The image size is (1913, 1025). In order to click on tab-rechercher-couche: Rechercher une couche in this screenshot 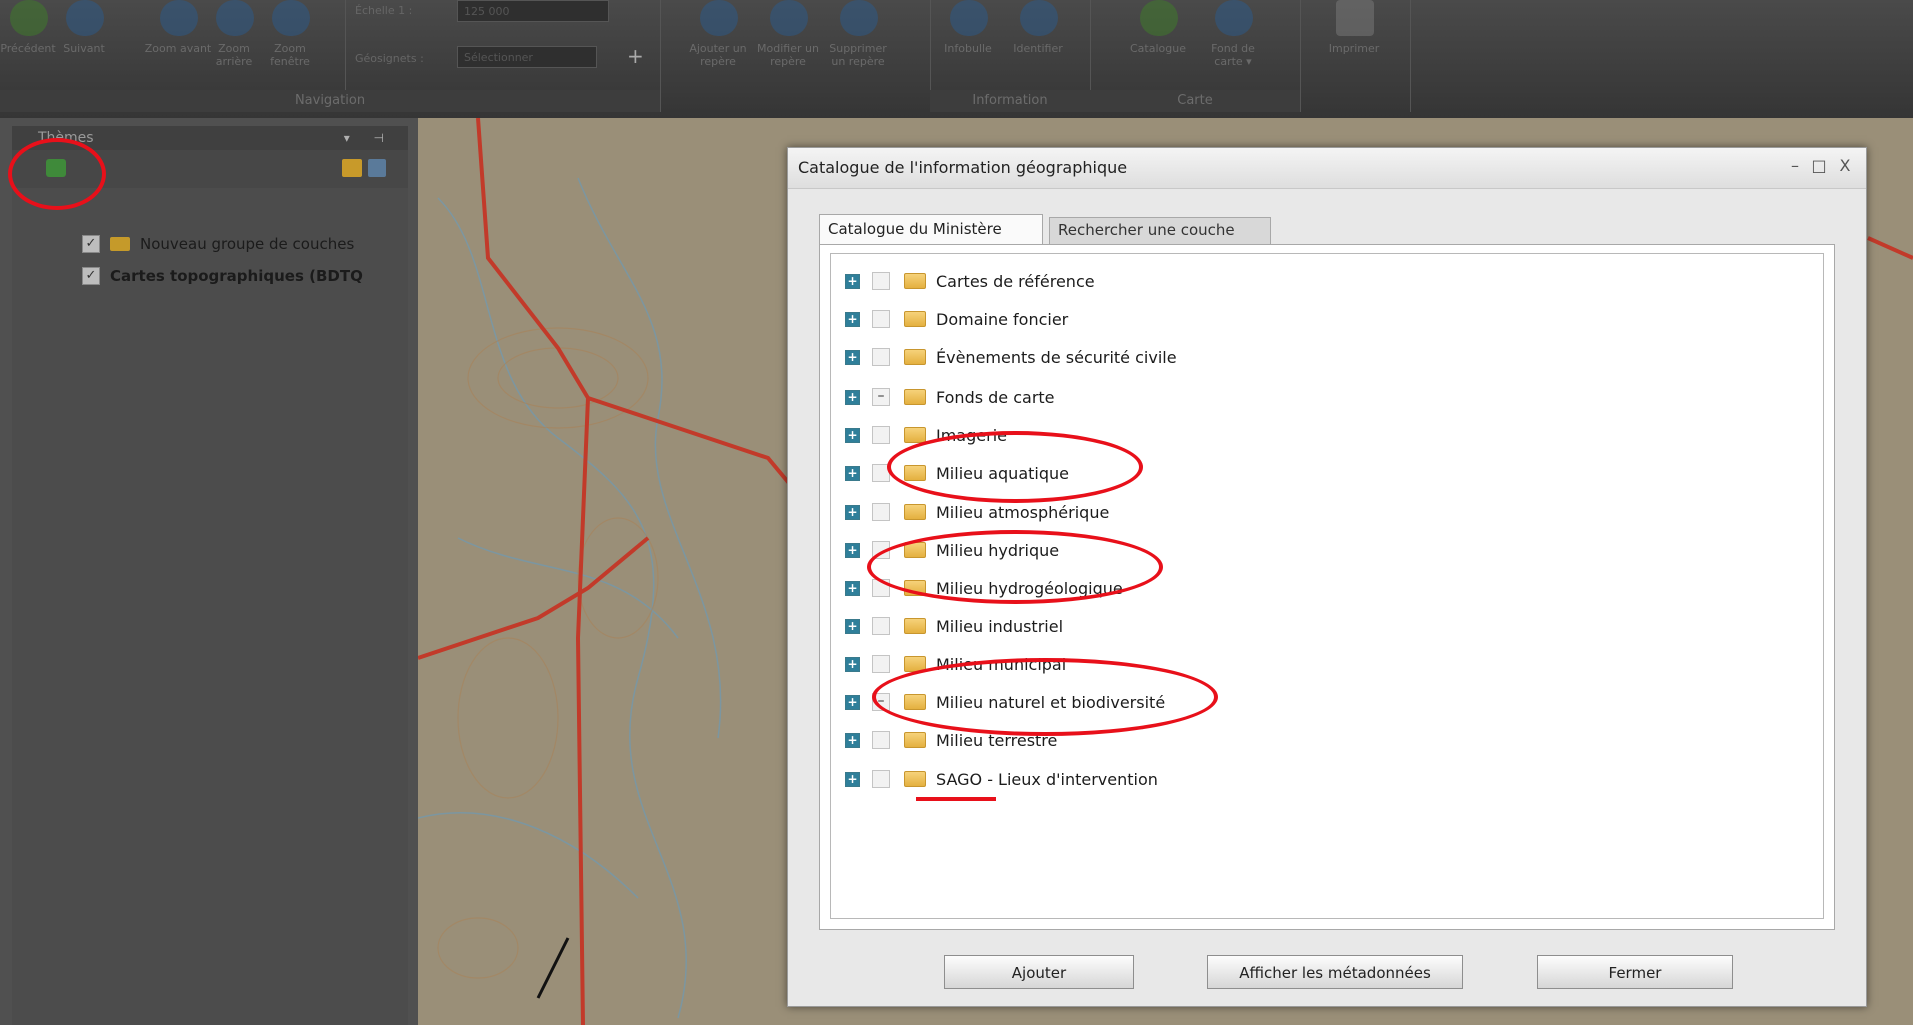, I will do `click(1160, 230)`.